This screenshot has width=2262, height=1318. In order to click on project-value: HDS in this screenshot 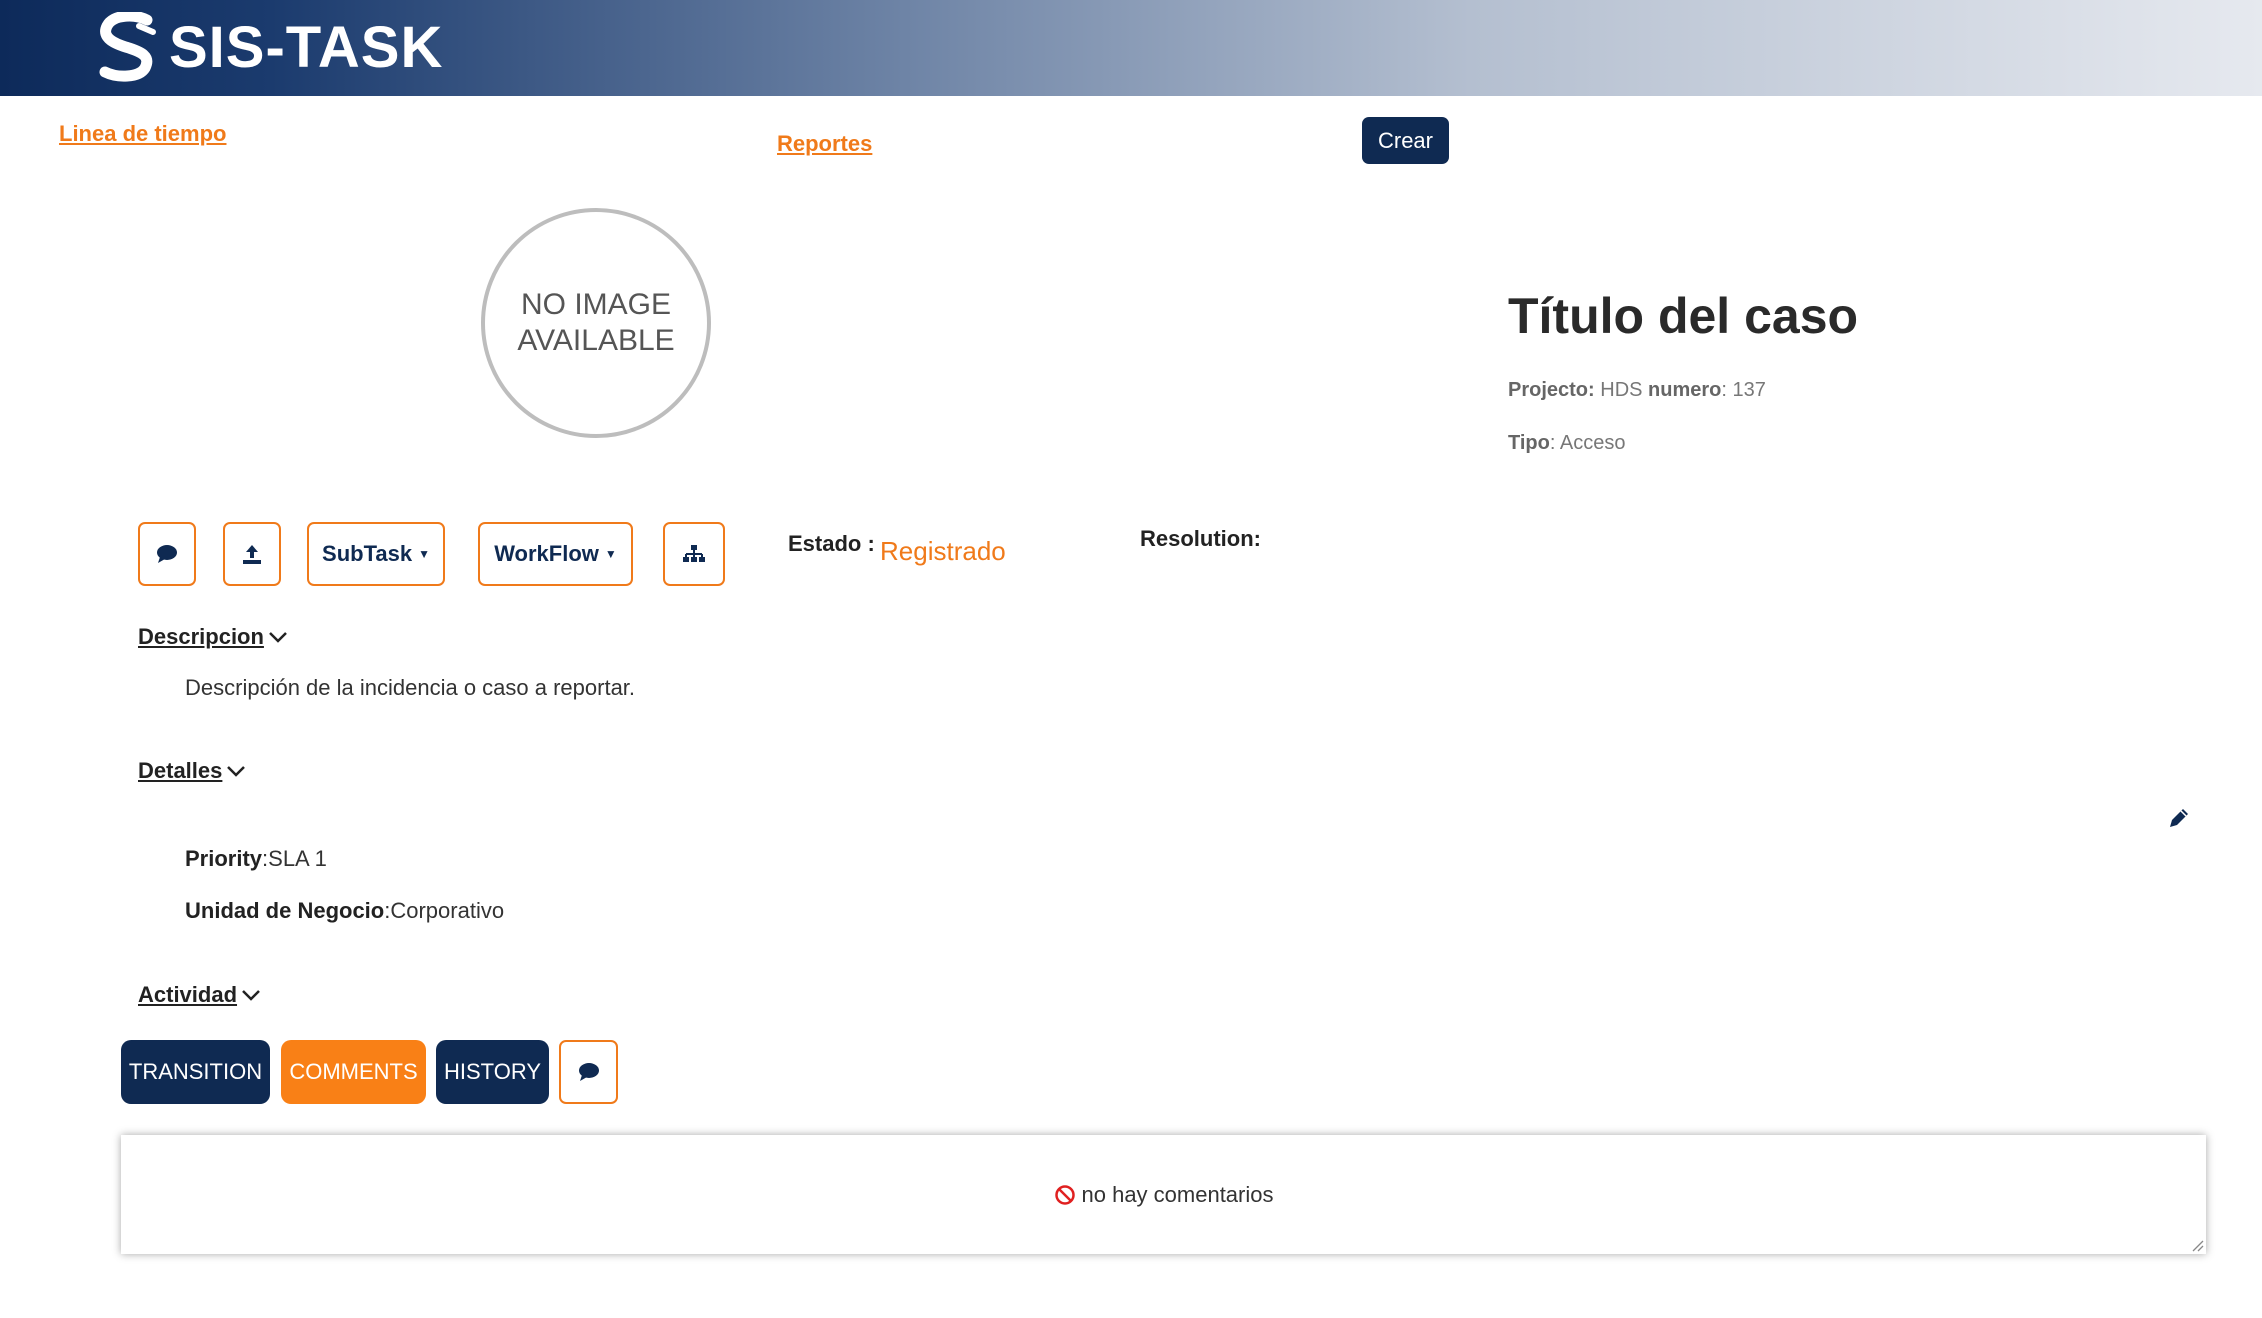, I will do `click(1621, 390)`.